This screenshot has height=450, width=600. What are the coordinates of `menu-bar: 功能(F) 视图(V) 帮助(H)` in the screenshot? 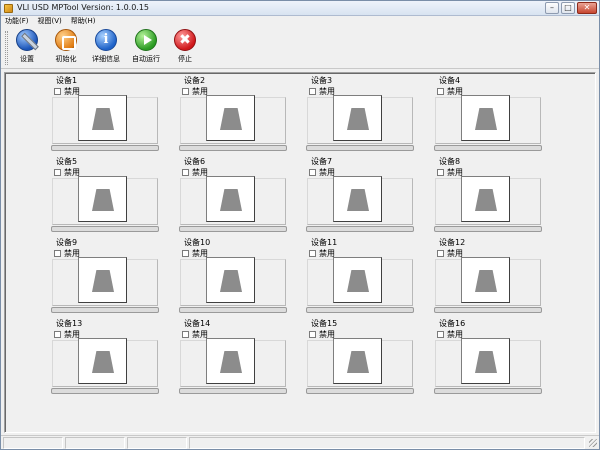 It's located at (300, 21).